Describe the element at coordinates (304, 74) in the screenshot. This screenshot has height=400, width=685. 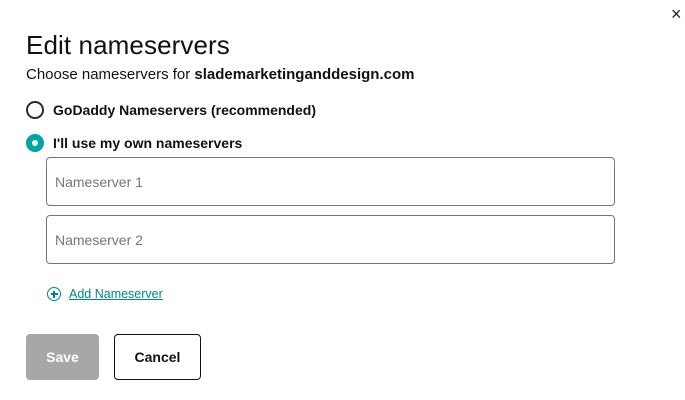
I see `domain-name: slademarketinganddesign.com` at that location.